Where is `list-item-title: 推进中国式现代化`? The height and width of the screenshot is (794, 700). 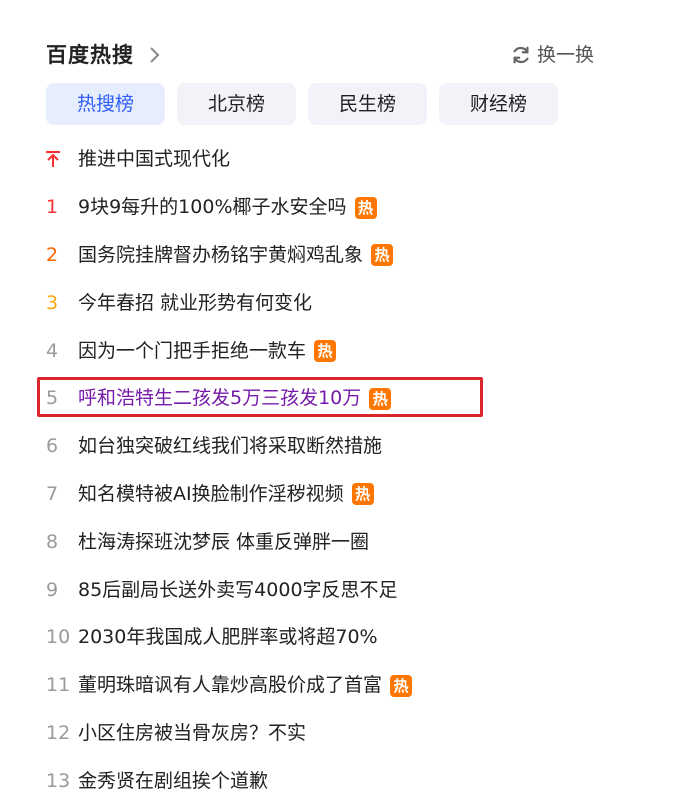
list-item-title: 推进中国式现代化 is located at coordinates (154, 159).